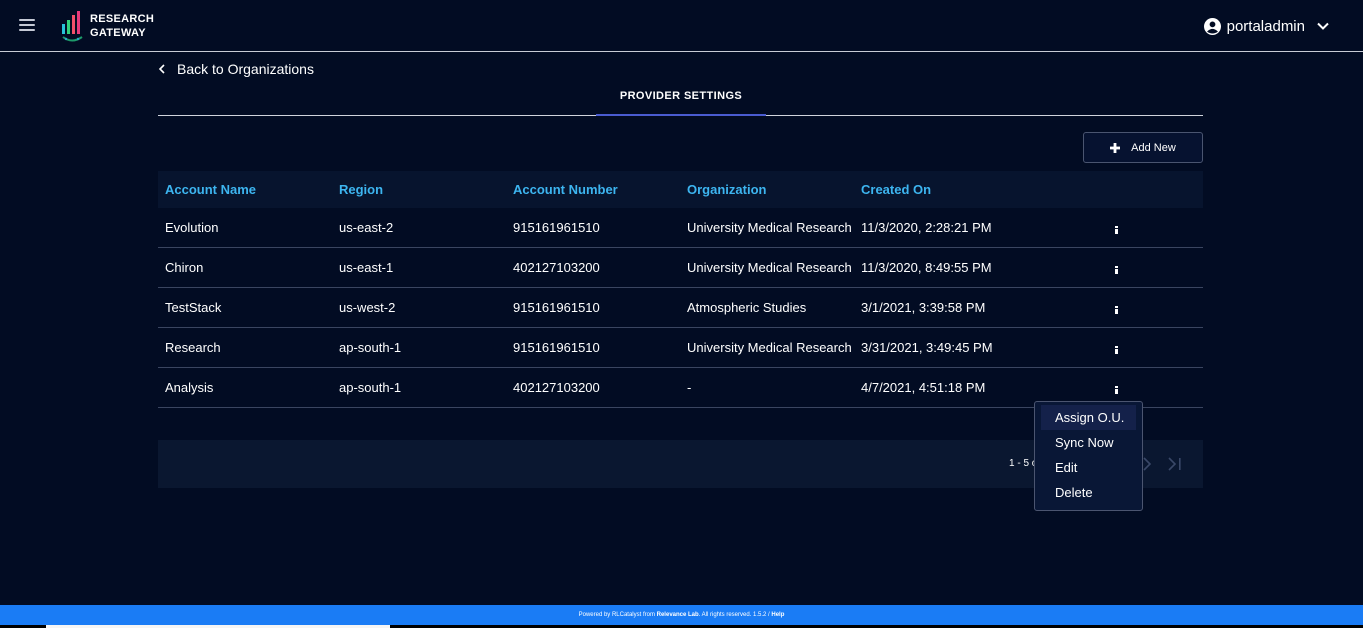  I want to click on footer-company: Relevance Lab, so click(677, 615).